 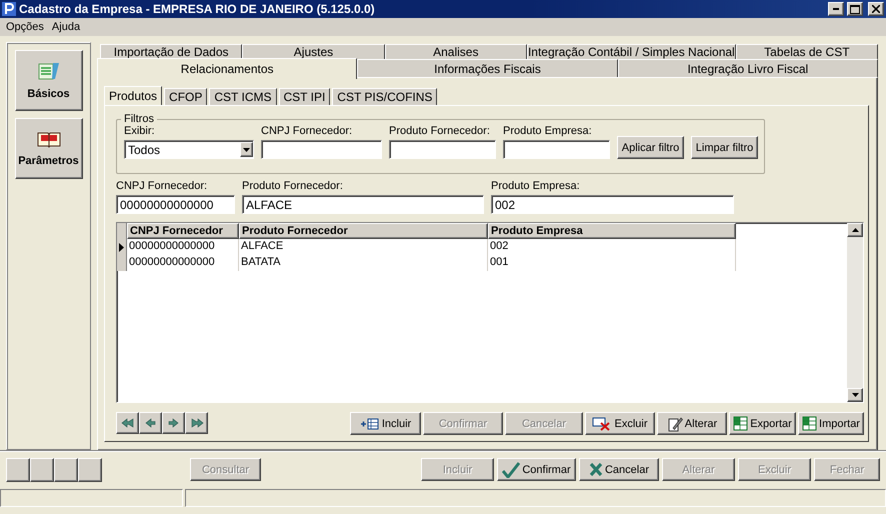 What do you see at coordinates (133, 95) in the screenshot?
I see `tab: Produtos` at bounding box center [133, 95].